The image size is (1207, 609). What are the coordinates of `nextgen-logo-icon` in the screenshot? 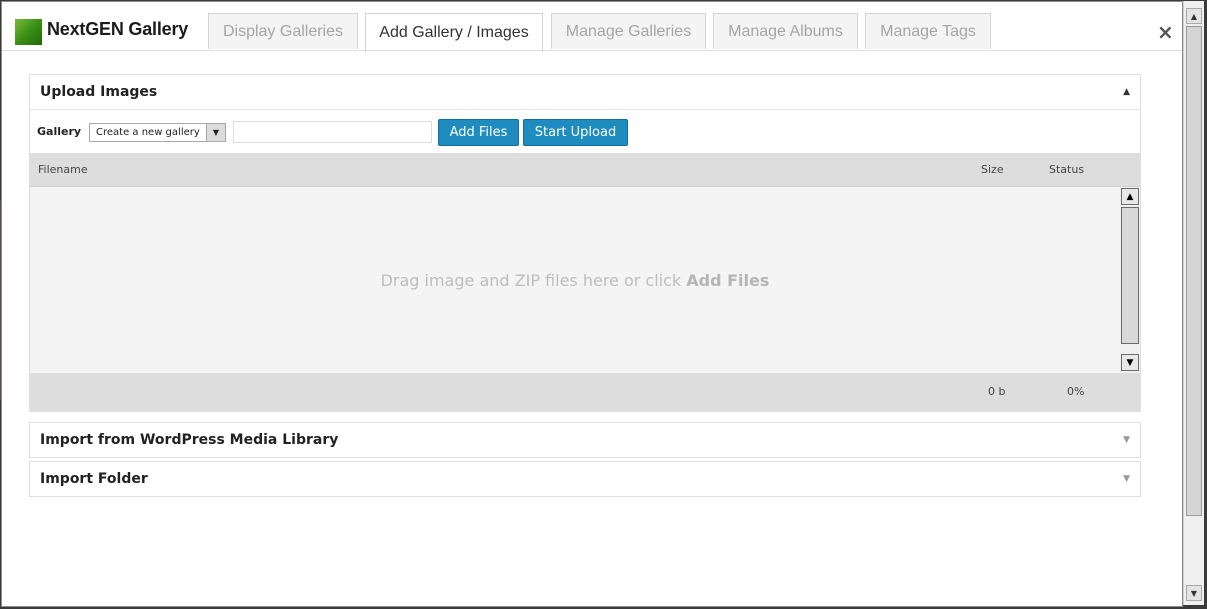 It's located at (28, 32).